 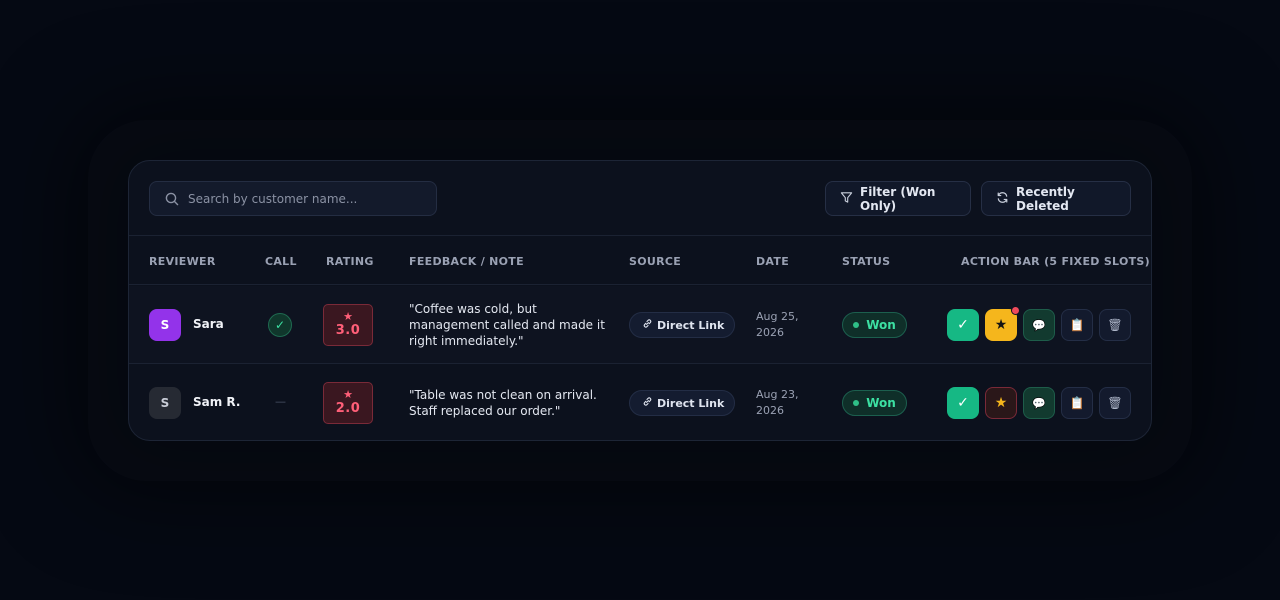 What do you see at coordinates (208, 324) in the screenshot?
I see `reviewer-name: Sara` at bounding box center [208, 324].